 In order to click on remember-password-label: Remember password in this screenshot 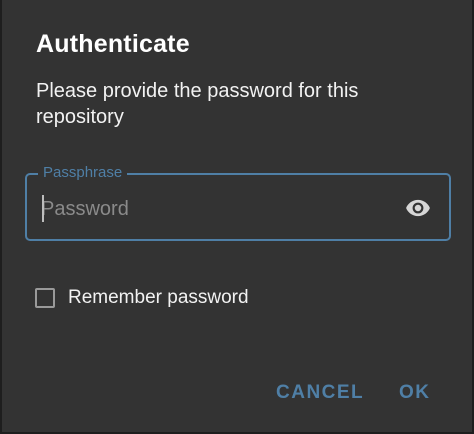, I will do `click(158, 297)`.